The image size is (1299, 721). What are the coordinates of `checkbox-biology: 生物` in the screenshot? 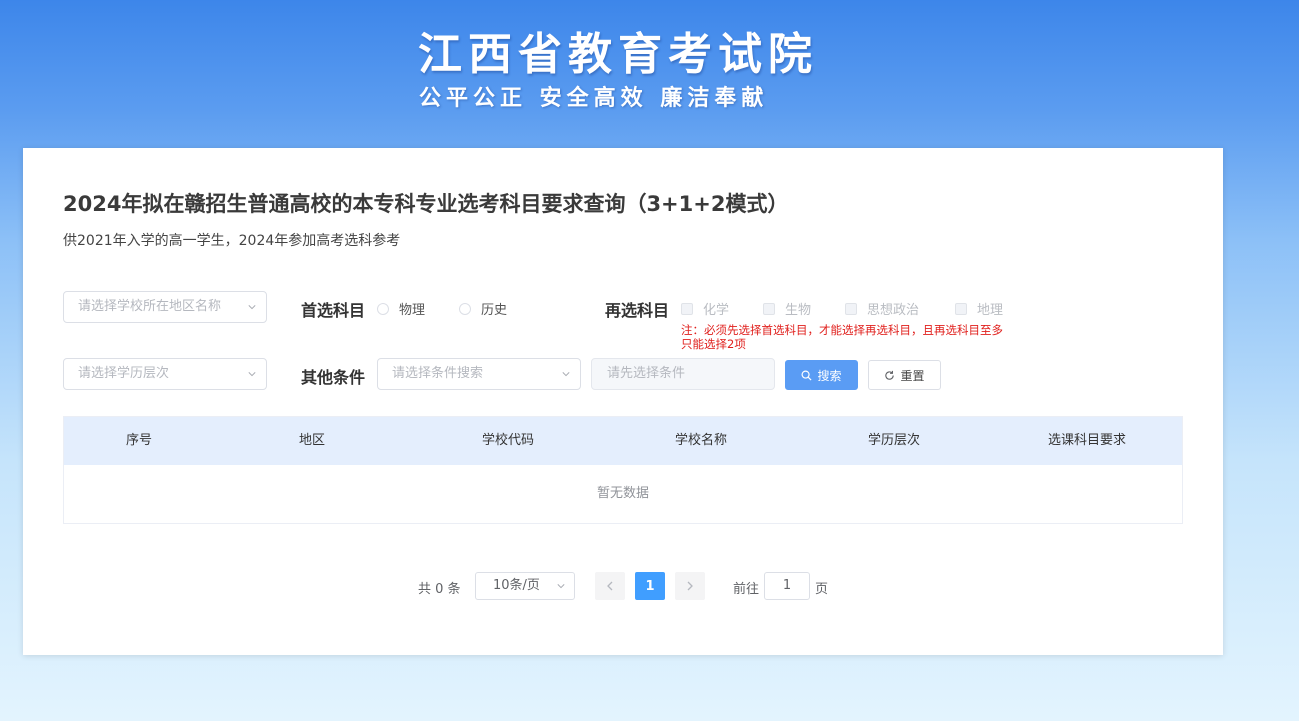 It's located at (787, 308).